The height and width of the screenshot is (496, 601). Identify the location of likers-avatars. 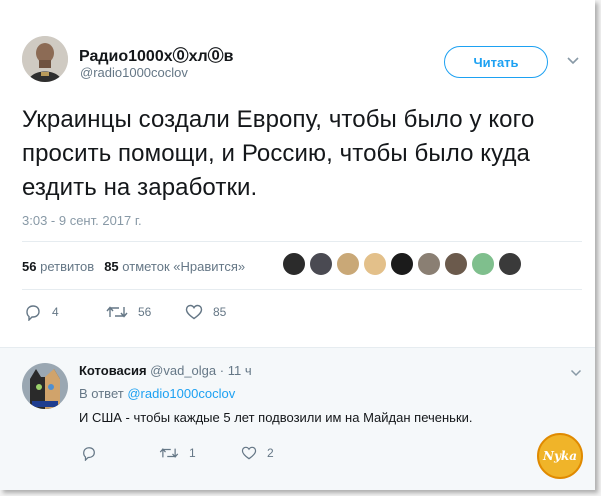
(403, 265).